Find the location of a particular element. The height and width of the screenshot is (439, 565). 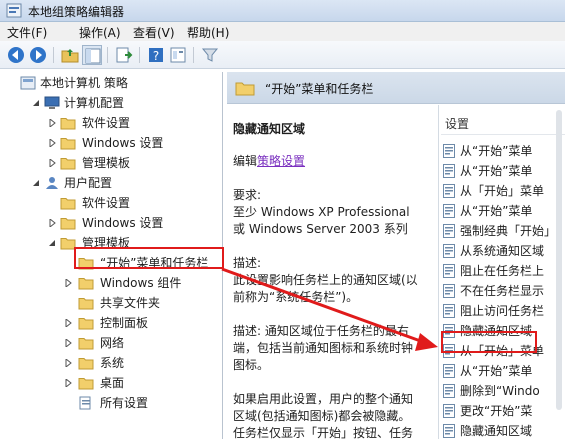

edit-policy-link: 策略设置 is located at coordinates (281, 161).